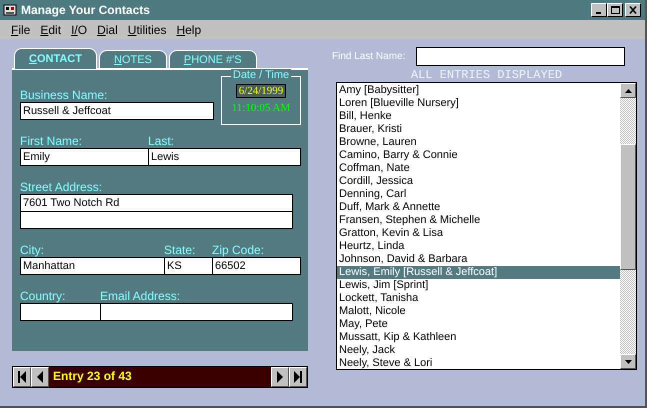 This screenshot has height=408, width=647. What do you see at coordinates (156, 211) in the screenshot?
I see `input-field: 7601 Two Notch Rd` at bounding box center [156, 211].